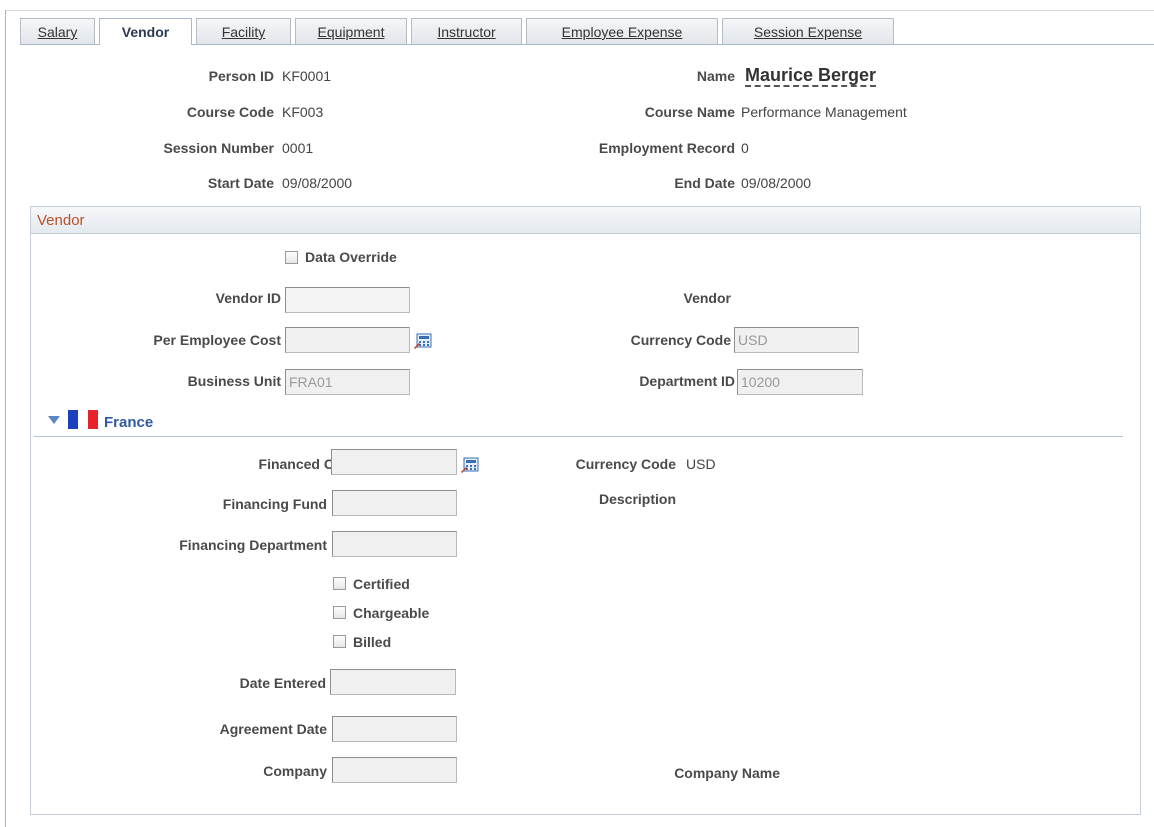 Image resolution: width=1154 pixels, height=827 pixels. What do you see at coordinates (394, 503) in the screenshot?
I see `financing-fund-input` at bounding box center [394, 503].